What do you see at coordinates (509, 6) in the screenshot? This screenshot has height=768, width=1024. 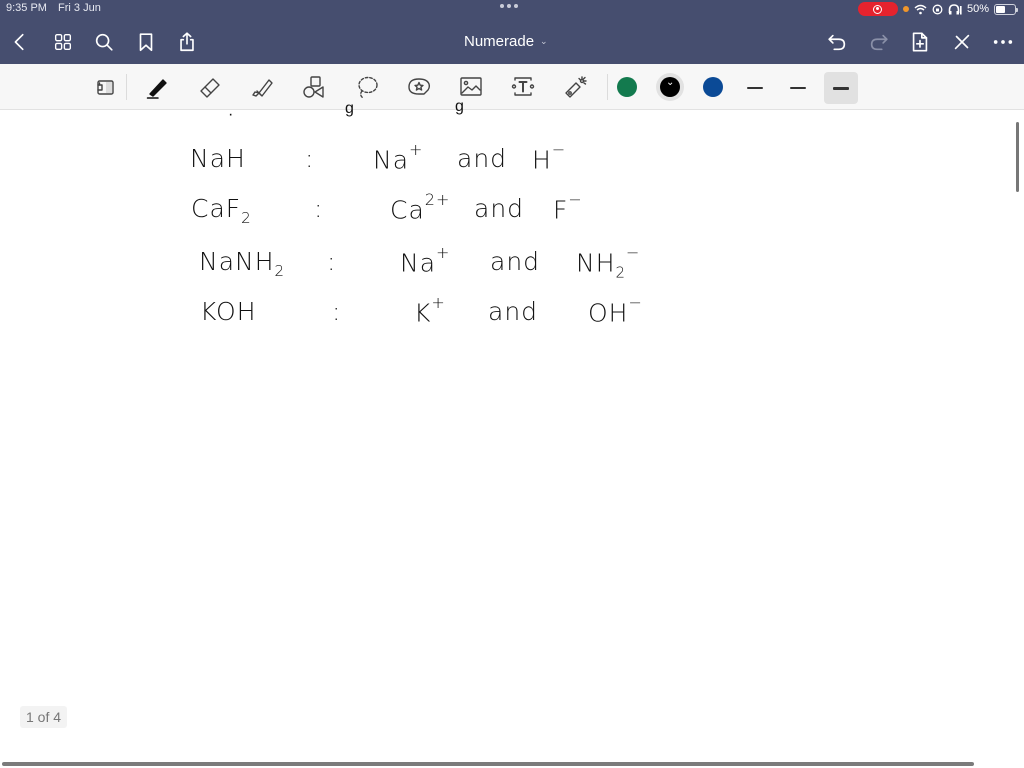 I see `multitasking-dots-icon` at bounding box center [509, 6].